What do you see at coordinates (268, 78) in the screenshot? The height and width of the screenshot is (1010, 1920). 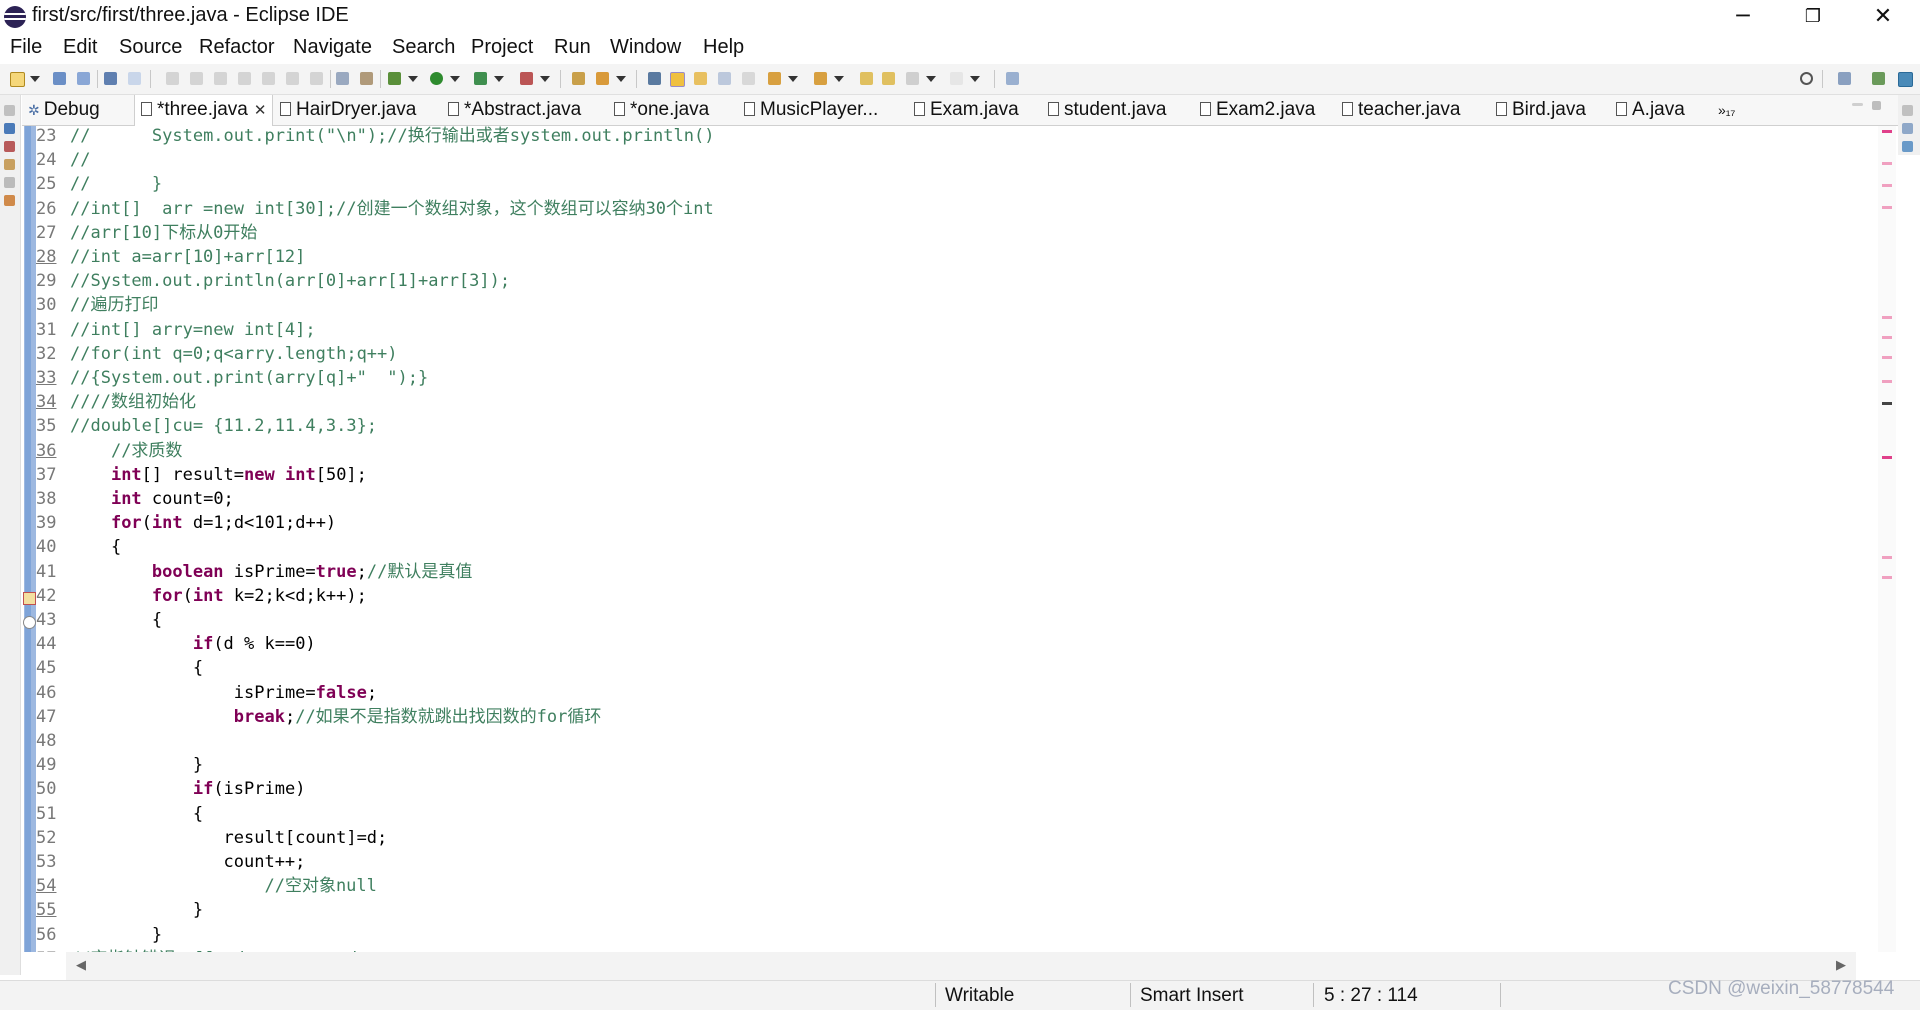 I see `step-into-icon` at bounding box center [268, 78].